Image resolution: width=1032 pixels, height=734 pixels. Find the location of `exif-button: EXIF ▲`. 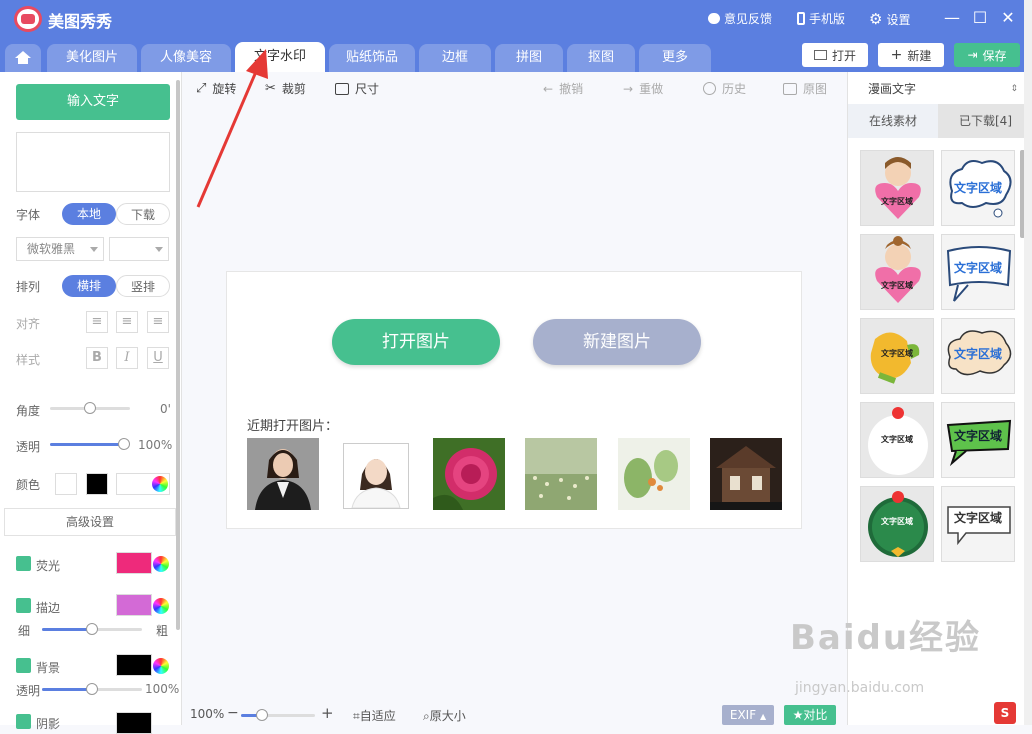

exif-button: EXIF ▲ is located at coordinates (748, 715).